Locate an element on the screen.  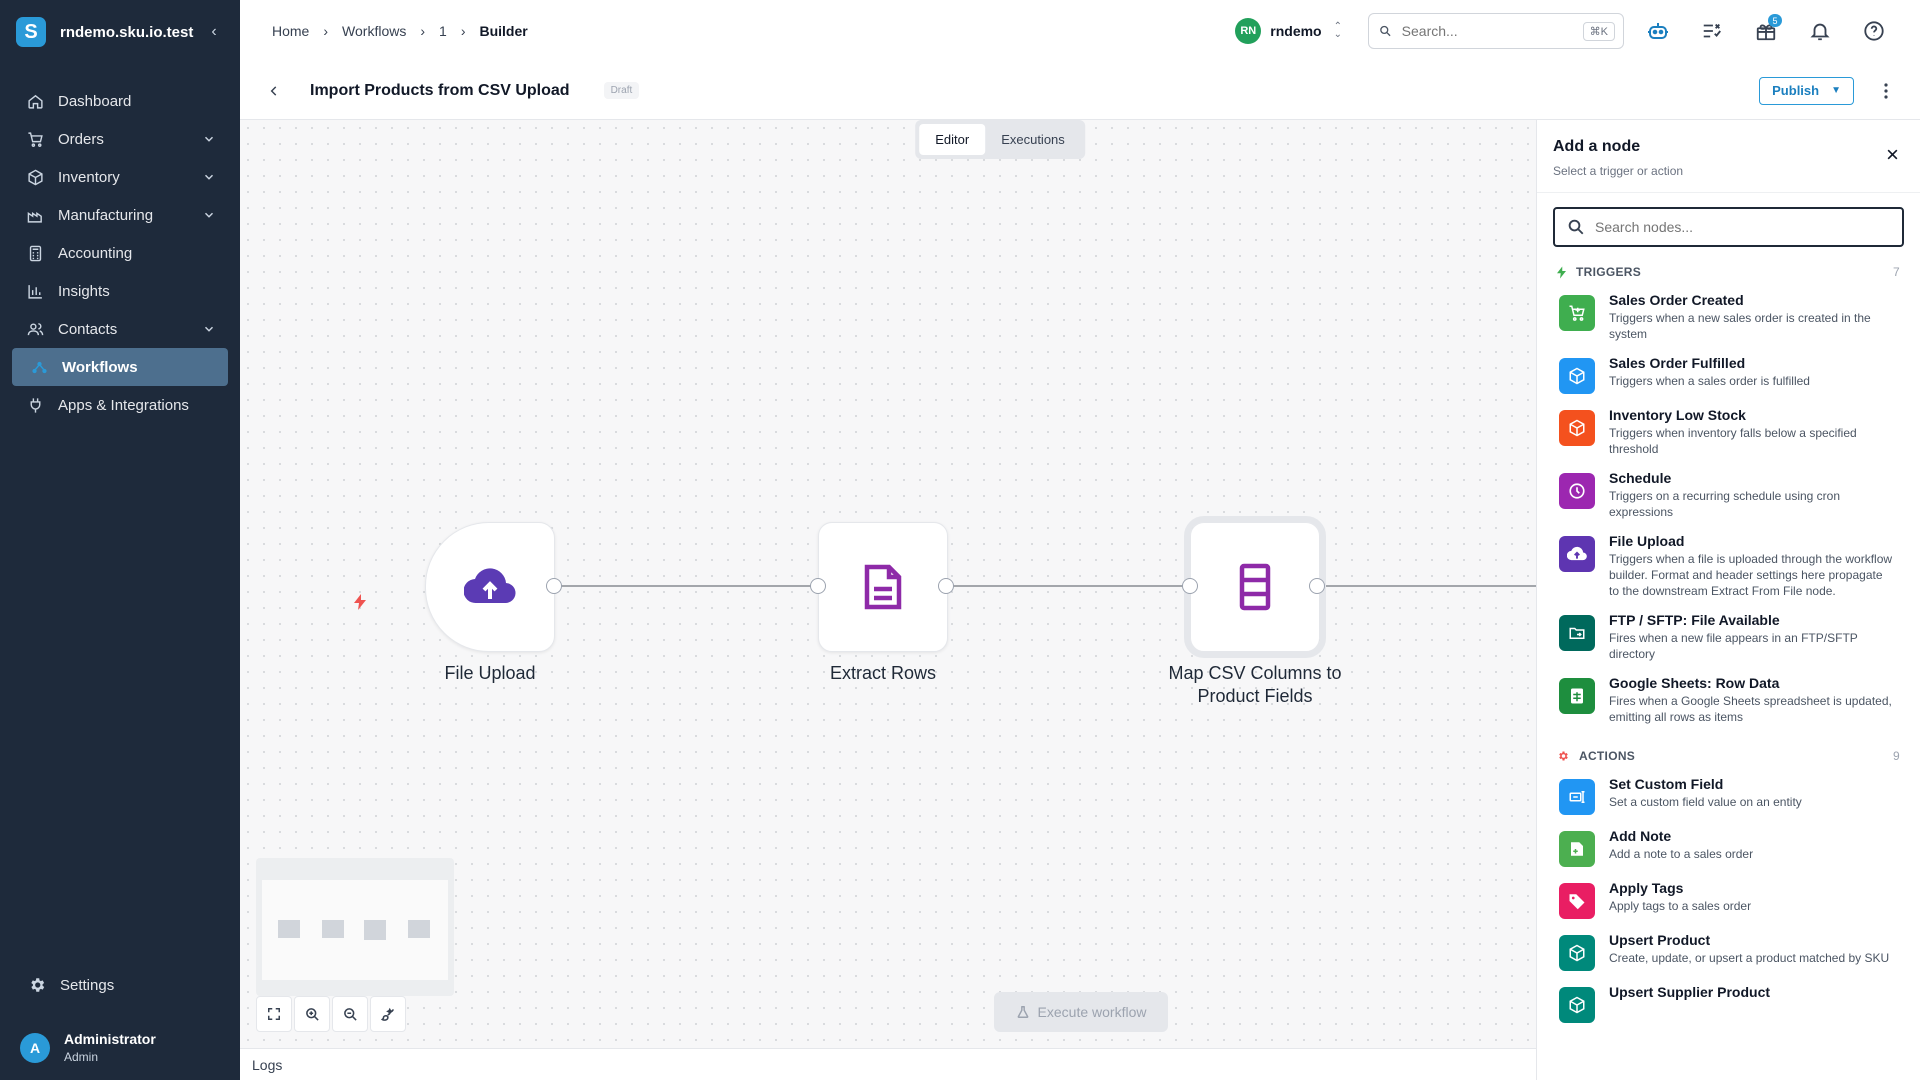
node-option-apply-tags: Apply Tags Apply tags to a sales order is located at coordinates (1728, 899).